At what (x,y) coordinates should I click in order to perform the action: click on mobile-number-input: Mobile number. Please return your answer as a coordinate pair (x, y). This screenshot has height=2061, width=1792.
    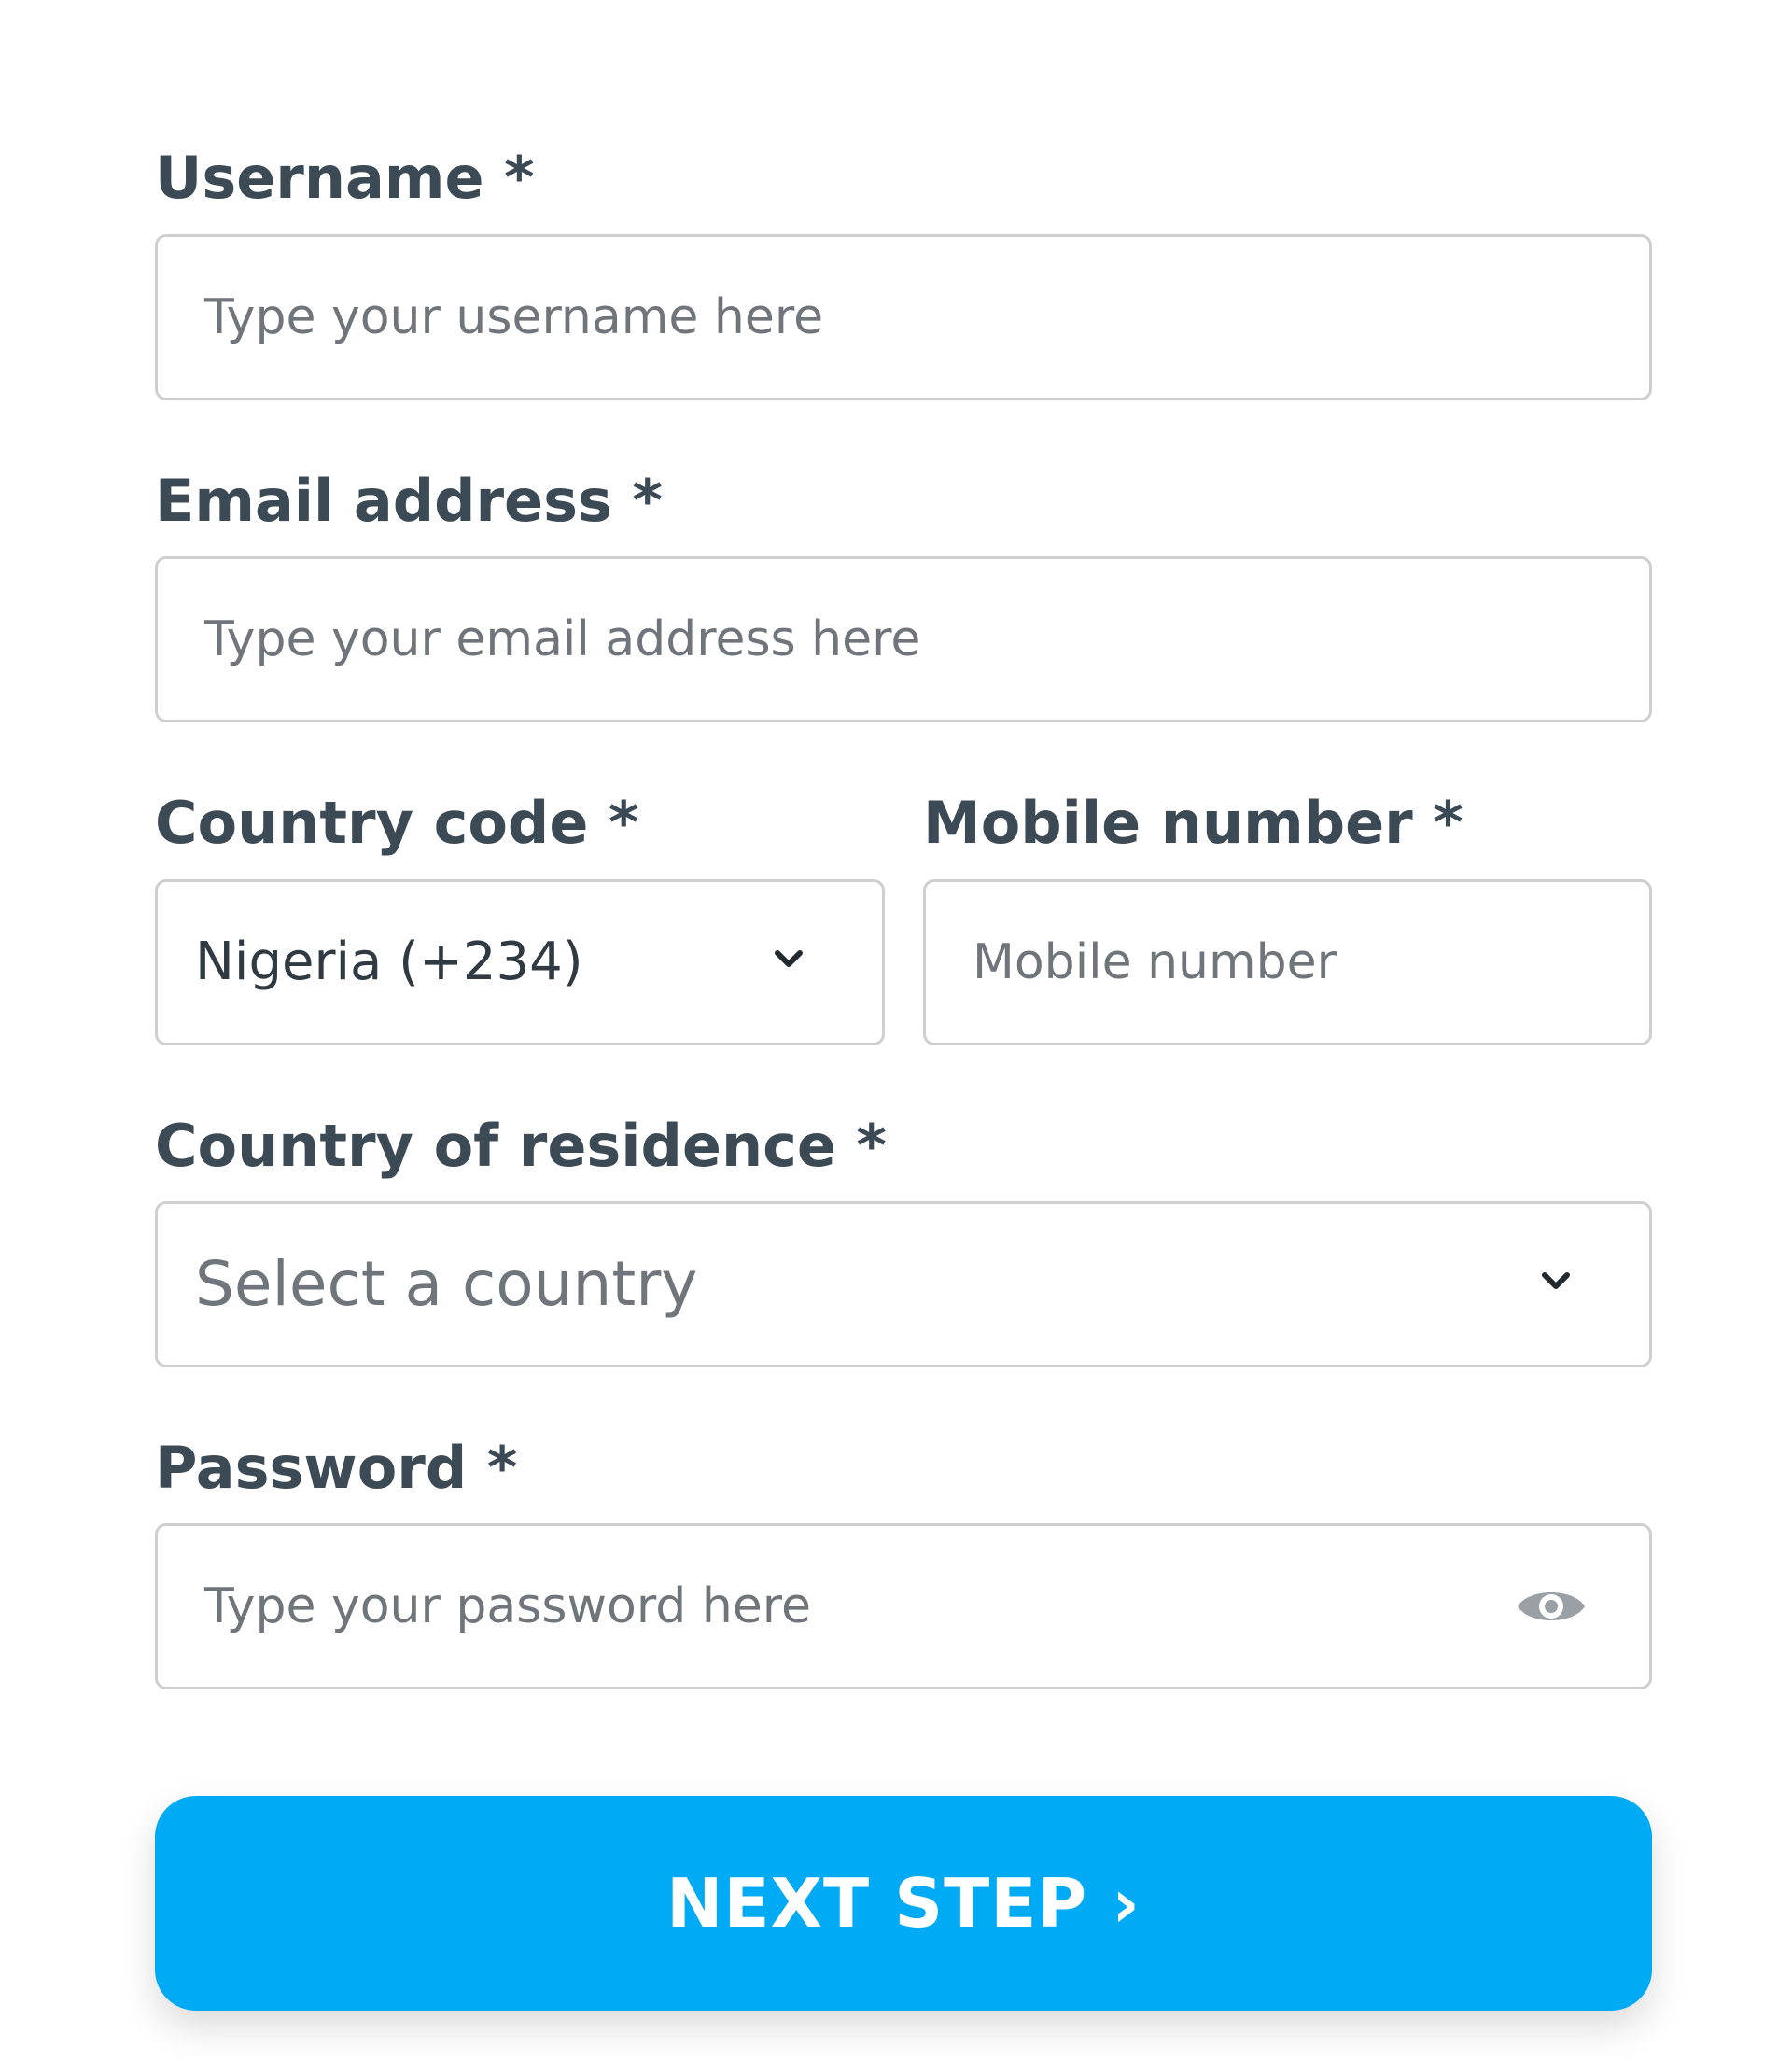
    Looking at the image, I should click on (1287, 962).